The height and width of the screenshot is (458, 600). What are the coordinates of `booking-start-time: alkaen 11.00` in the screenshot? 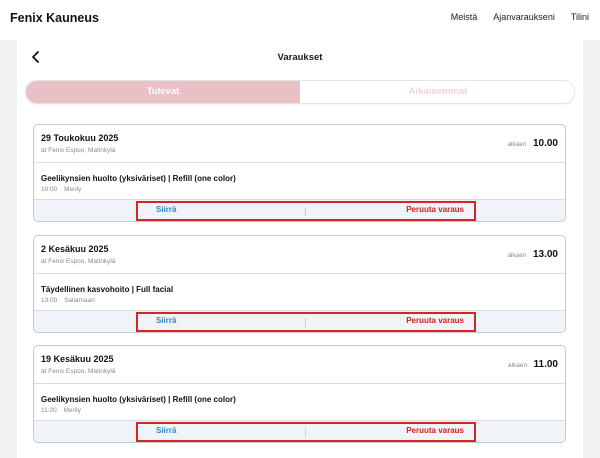 It's located at (533, 363).